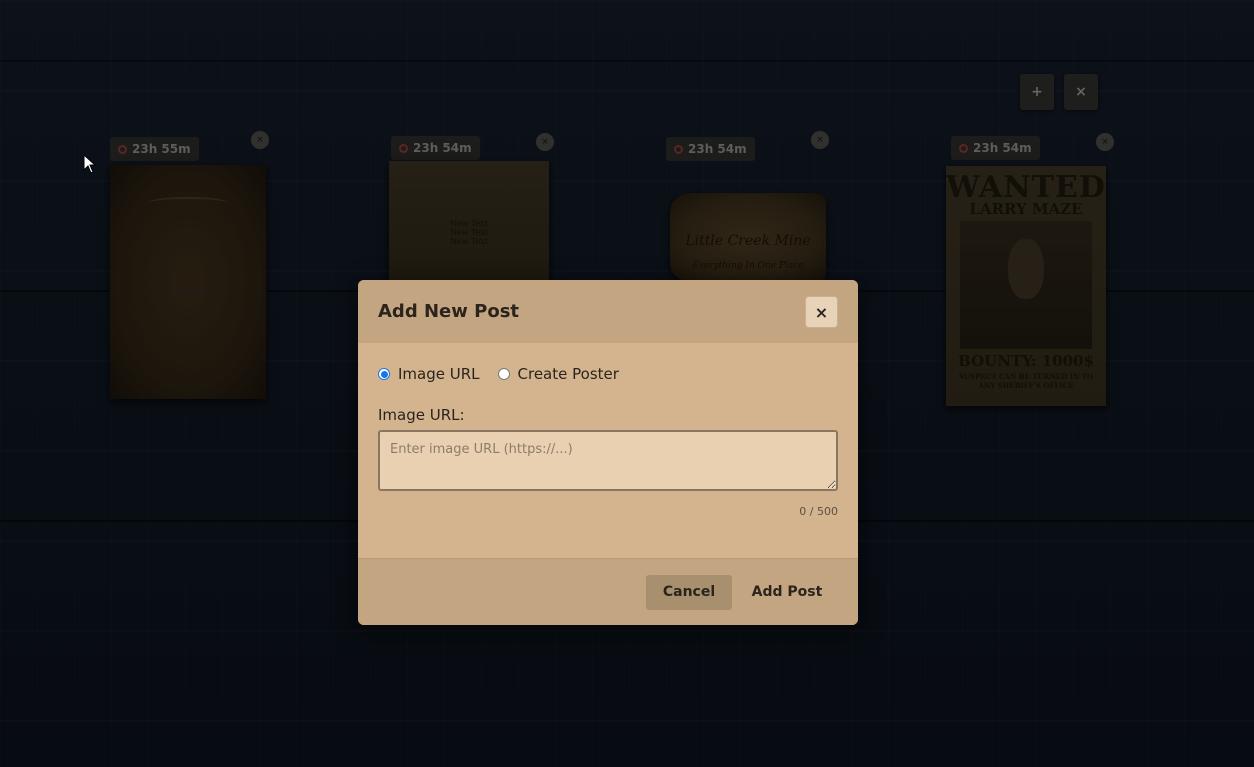 The height and width of the screenshot is (767, 1254). Describe the element at coordinates (818, 511) in the screenshot. I see `character-counter: 0 / 500` at that location.